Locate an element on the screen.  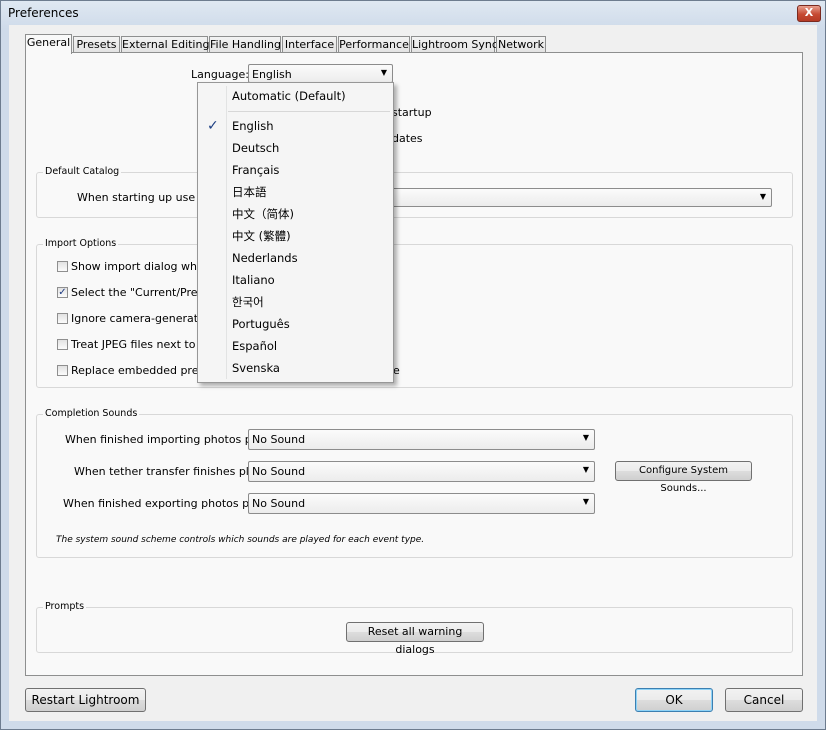
import-option-label: Treat JPEG files next to ra is located at coordinates (141, 344).